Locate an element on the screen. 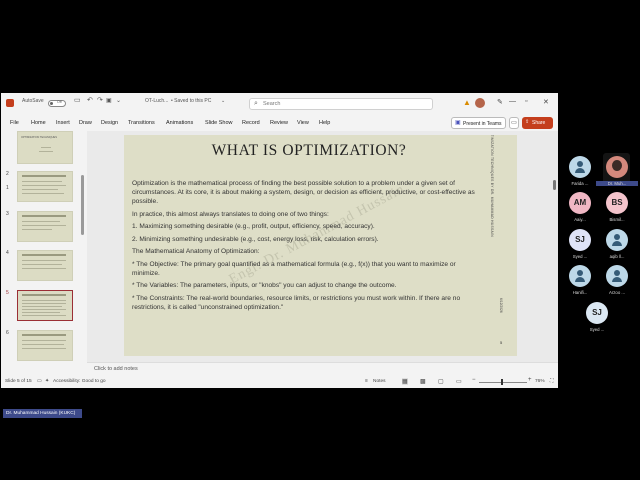 The height and width of the screenshot is (480, 640). thumbnails-scrollbar is located at coordinates (82, 205).